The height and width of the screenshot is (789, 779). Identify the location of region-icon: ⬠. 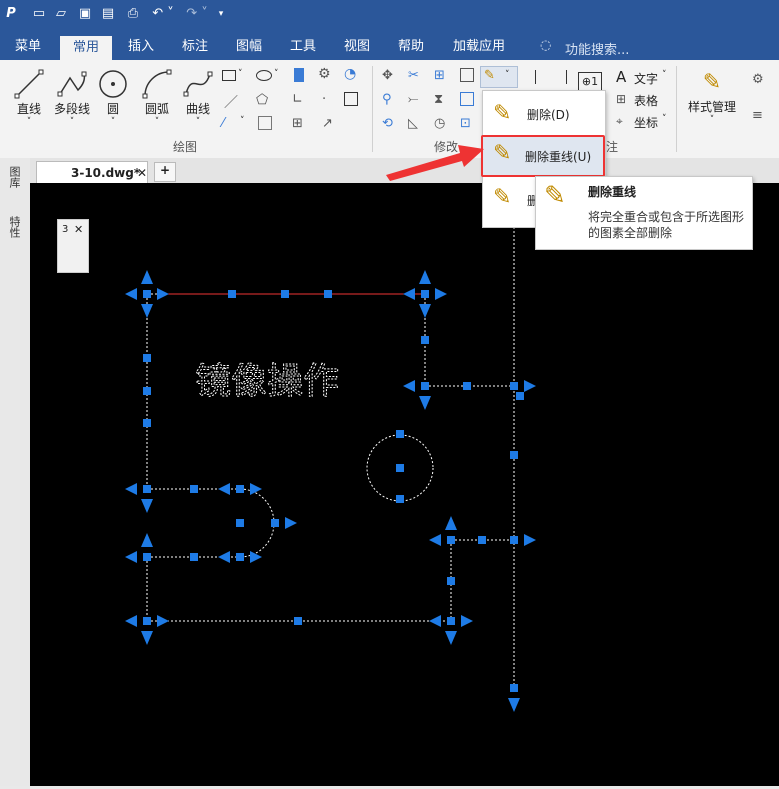
(262, 100).